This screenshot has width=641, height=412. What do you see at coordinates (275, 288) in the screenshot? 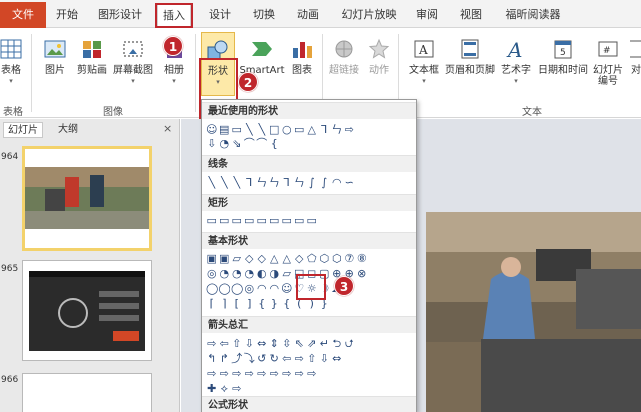
I see `folded-corner-icon: ◠` at bounding box center [275, 288].